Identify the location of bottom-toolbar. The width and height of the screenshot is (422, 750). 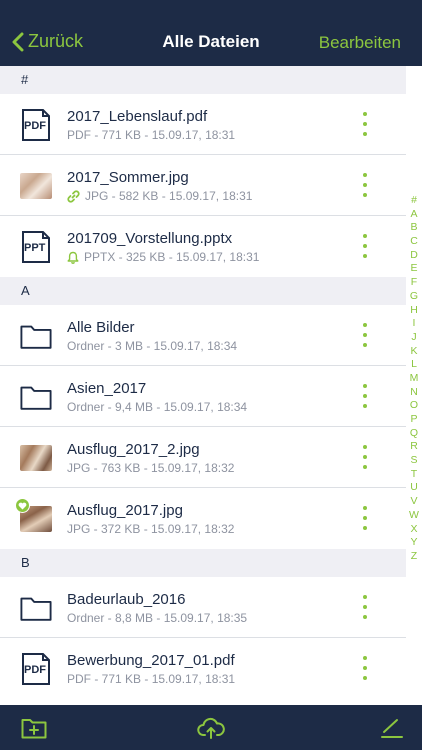
(211, 727).